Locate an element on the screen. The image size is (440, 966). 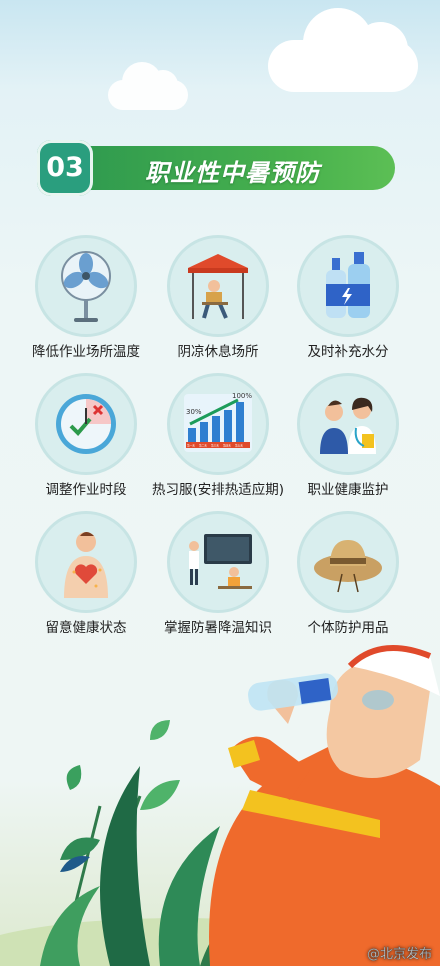
chart-day-label: 第五天 is located at coordinates (239, 446).